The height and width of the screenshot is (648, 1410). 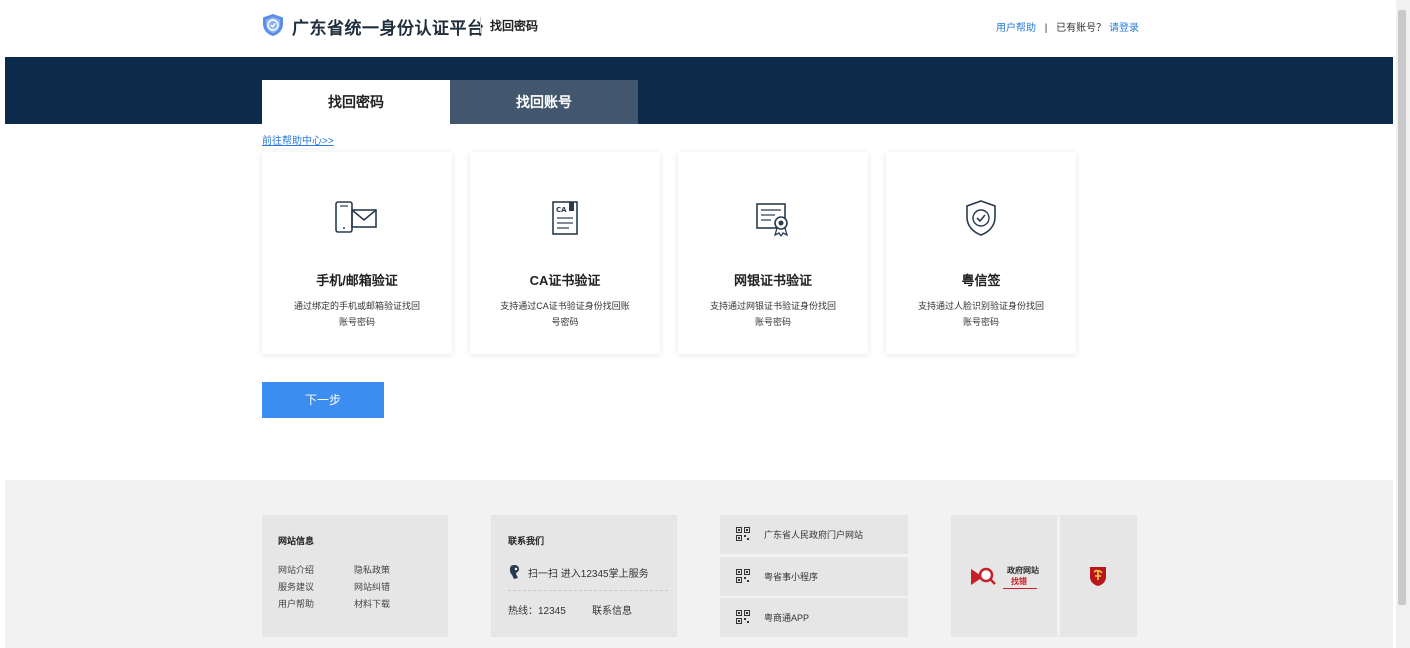 What do you see at coordinates (298, 139) in the screenshot?
I see `help-center-link: 前往帮助中心>>` at bounding box center [298, 139].